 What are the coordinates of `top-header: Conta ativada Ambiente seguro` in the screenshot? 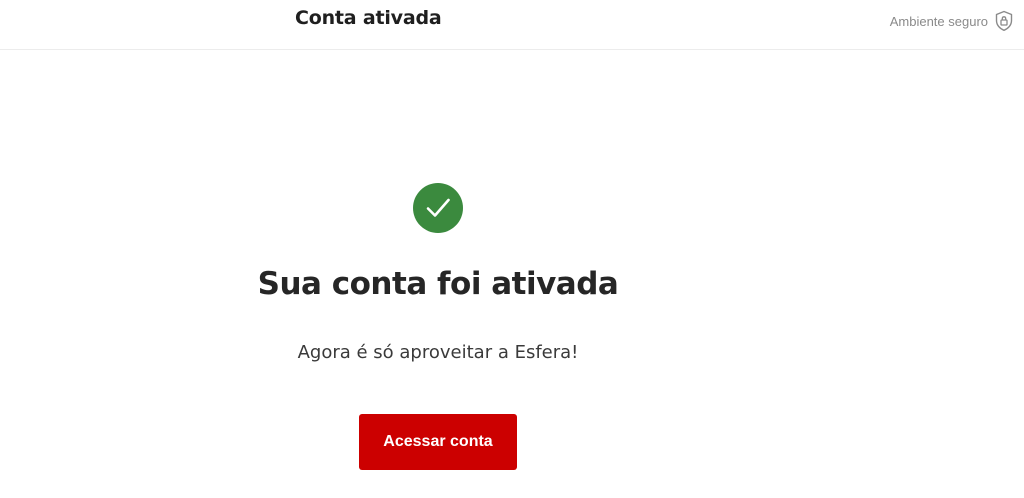 It's located at (512, 25).